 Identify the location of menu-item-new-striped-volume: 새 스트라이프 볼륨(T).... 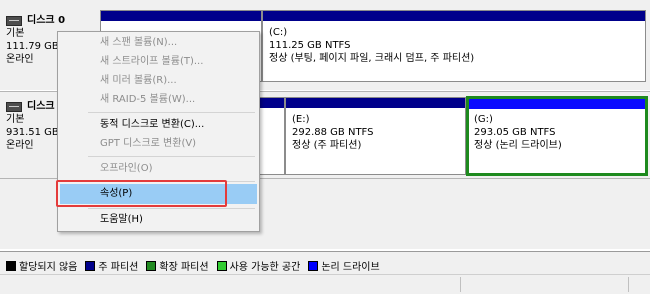
(151, 62).